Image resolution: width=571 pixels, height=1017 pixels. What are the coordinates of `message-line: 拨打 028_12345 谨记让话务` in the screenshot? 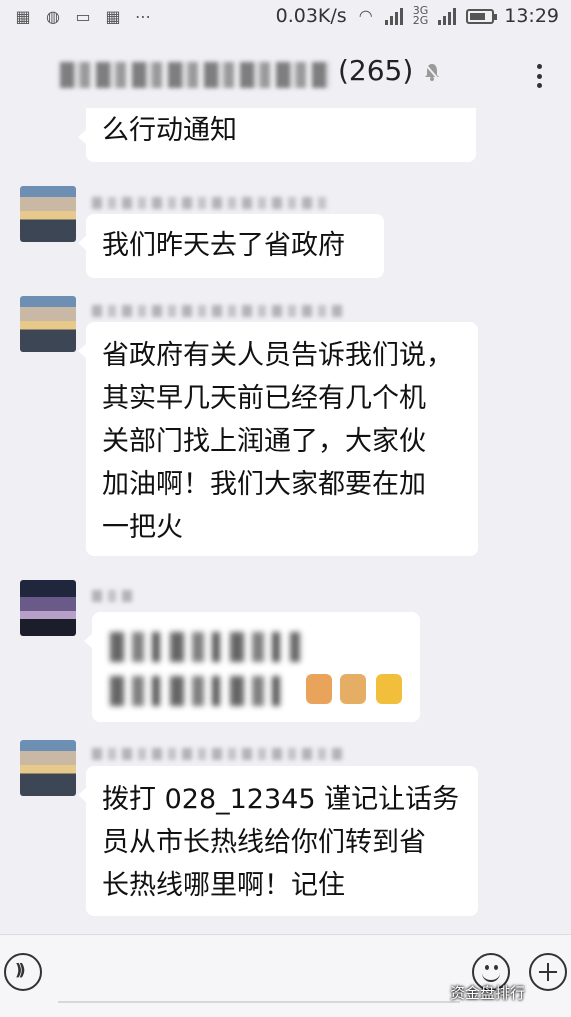 It's located at (281, 799).